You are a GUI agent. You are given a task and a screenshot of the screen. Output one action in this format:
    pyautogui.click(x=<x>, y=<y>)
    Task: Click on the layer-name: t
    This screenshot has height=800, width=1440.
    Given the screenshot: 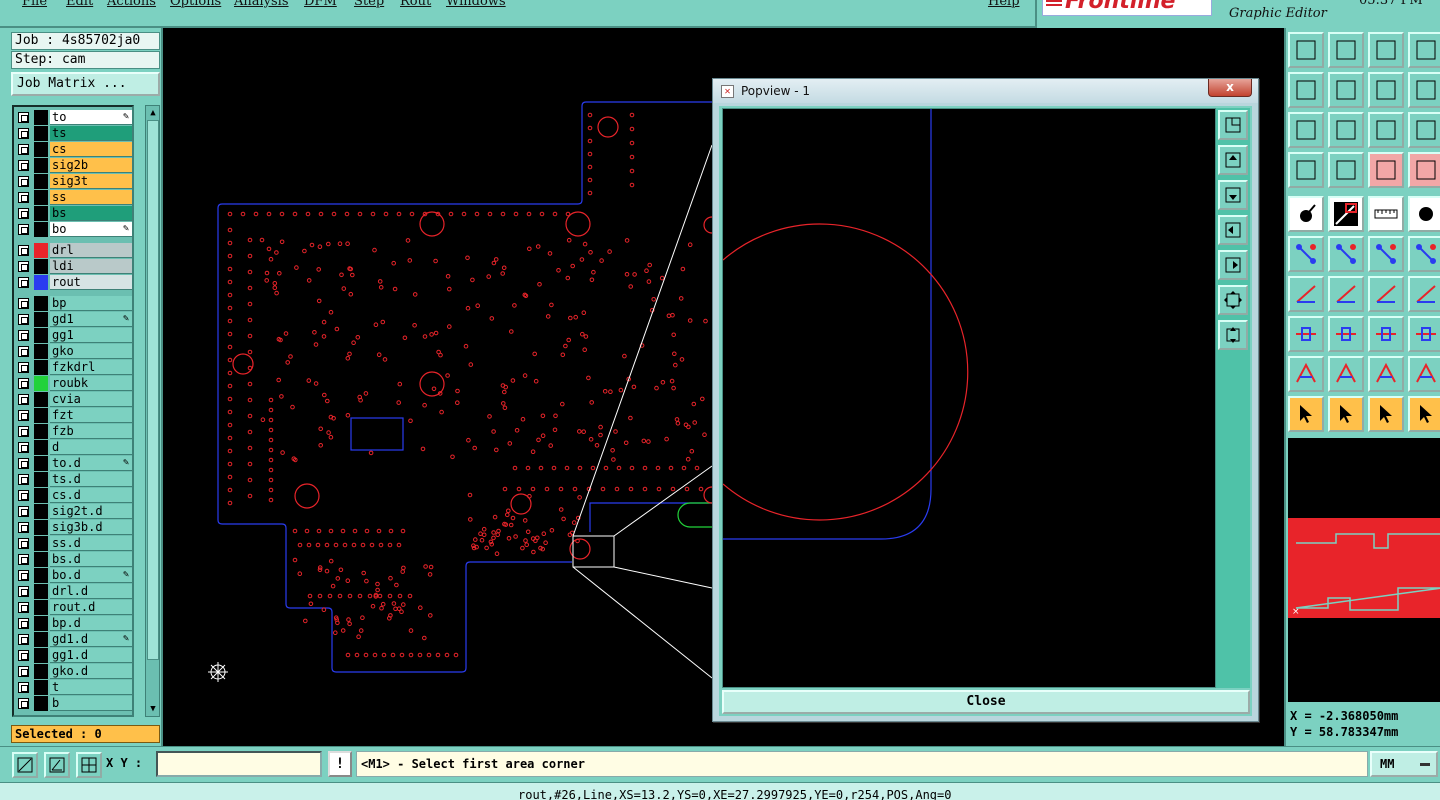 What is the action you would take?
    pyautogui.click(x=91, y=687)
    